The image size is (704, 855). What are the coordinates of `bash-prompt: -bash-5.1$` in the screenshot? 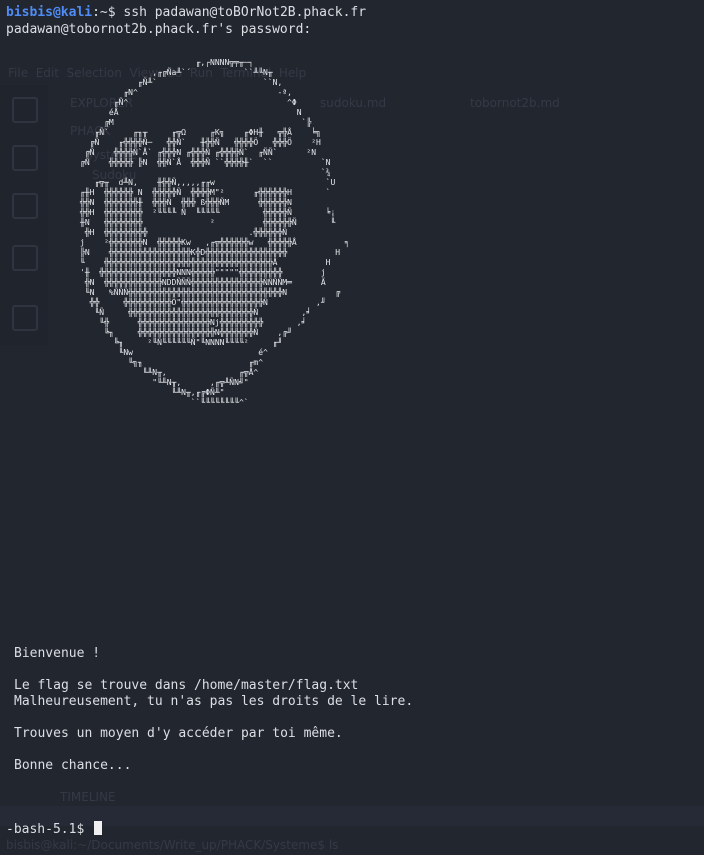 It's located at (49, 829).